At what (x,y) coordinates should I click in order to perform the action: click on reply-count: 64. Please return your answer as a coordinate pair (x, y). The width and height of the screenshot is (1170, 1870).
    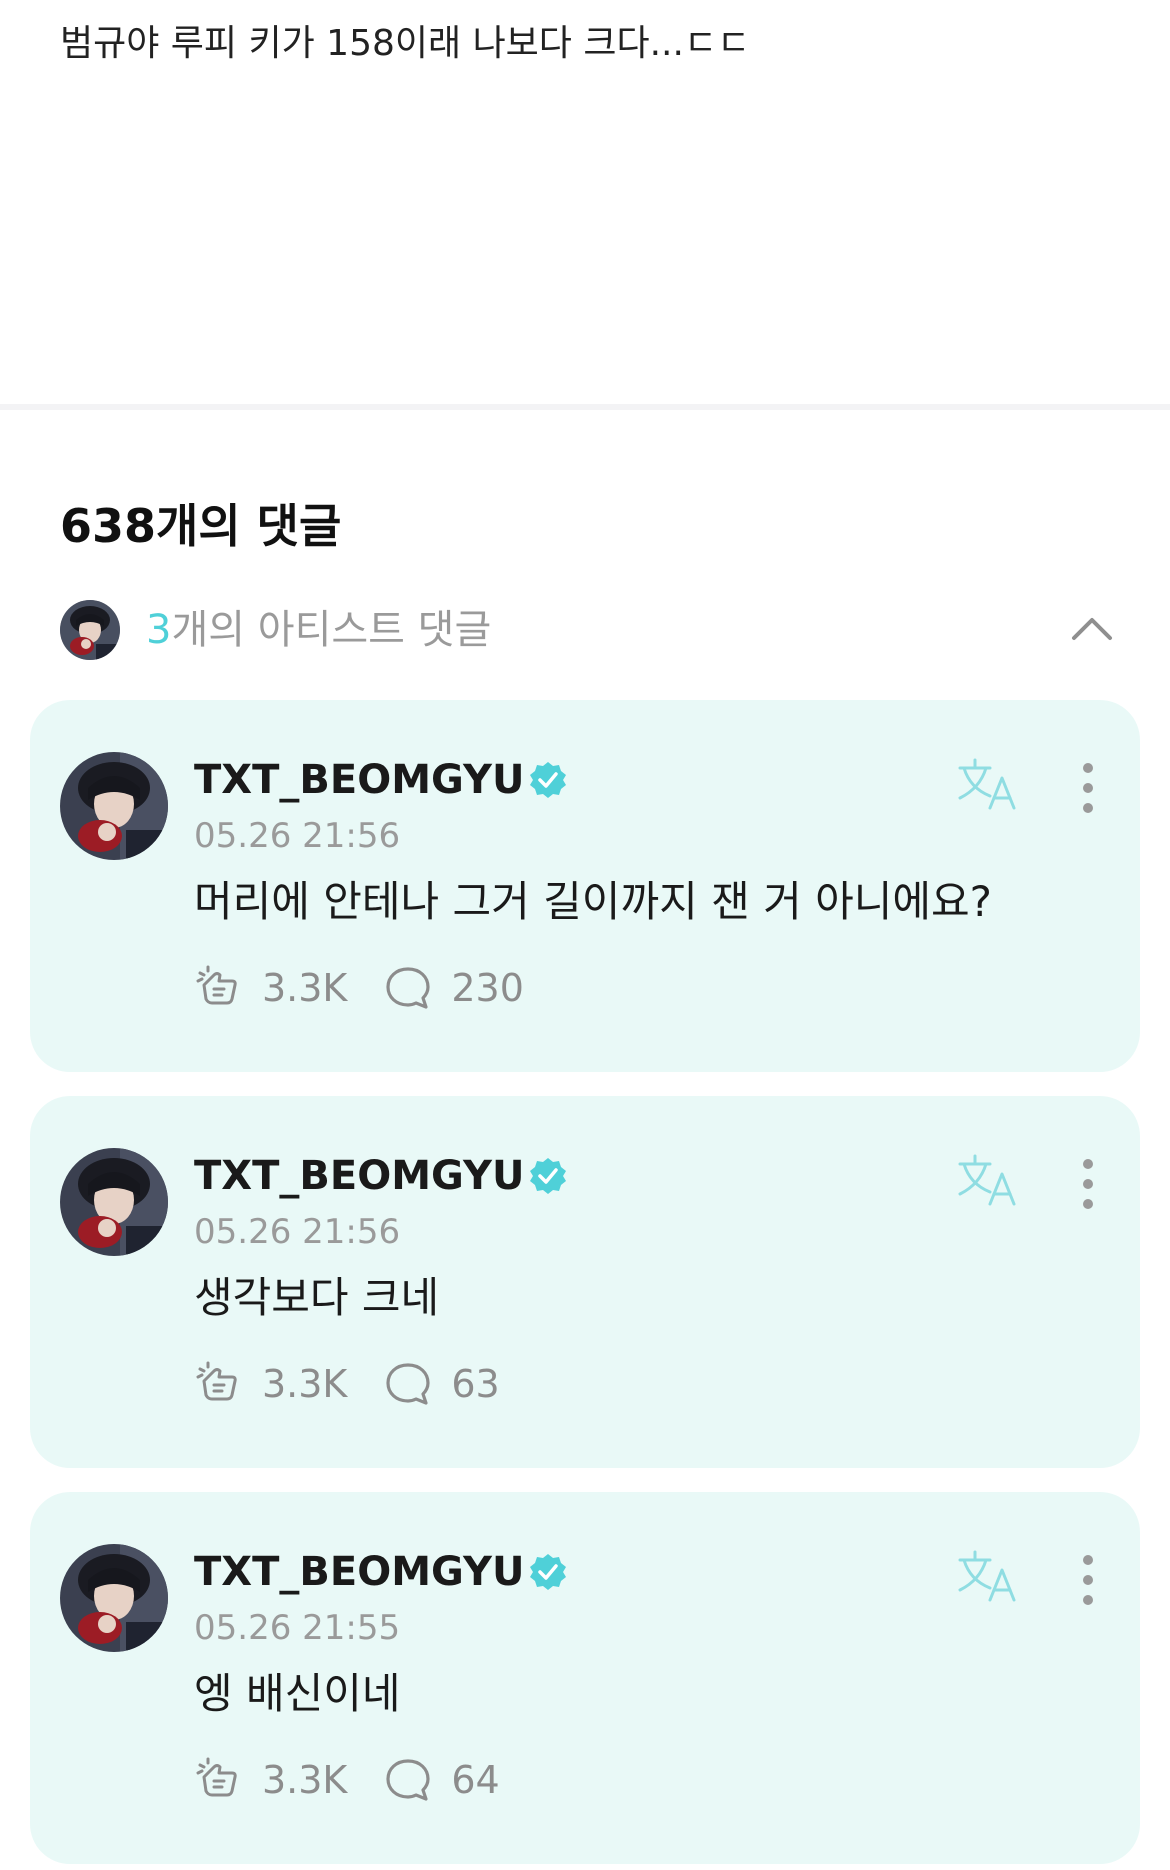
    Looking at the image, I should click on (475, 1780).